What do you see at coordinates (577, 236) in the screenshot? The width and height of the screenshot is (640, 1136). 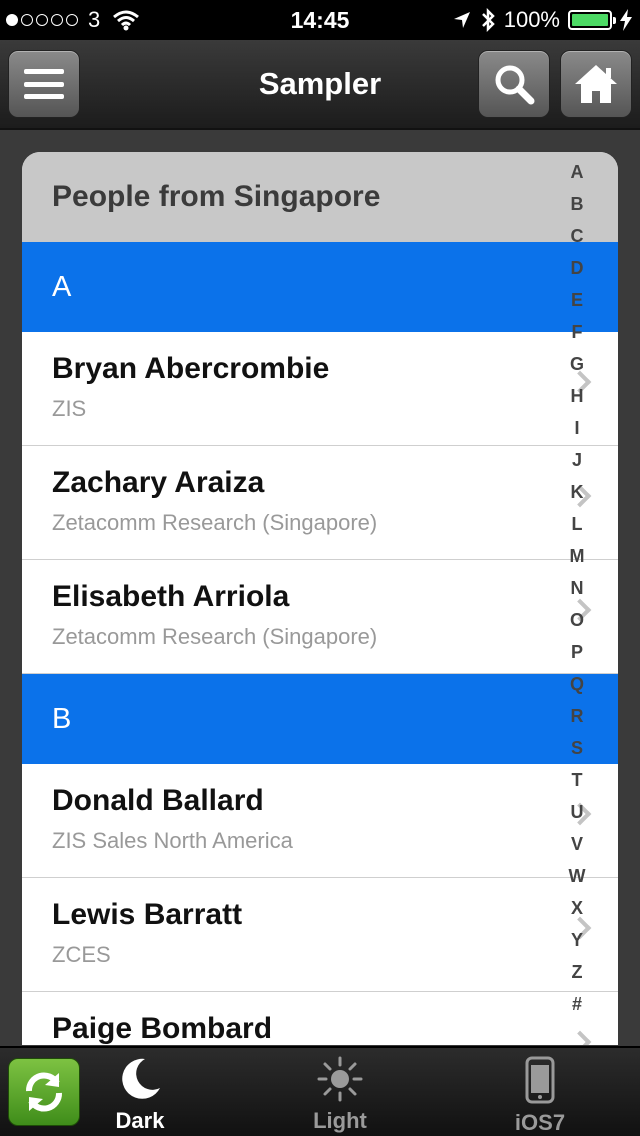 I see `index-letter: C` at bounding box center [577, 236].